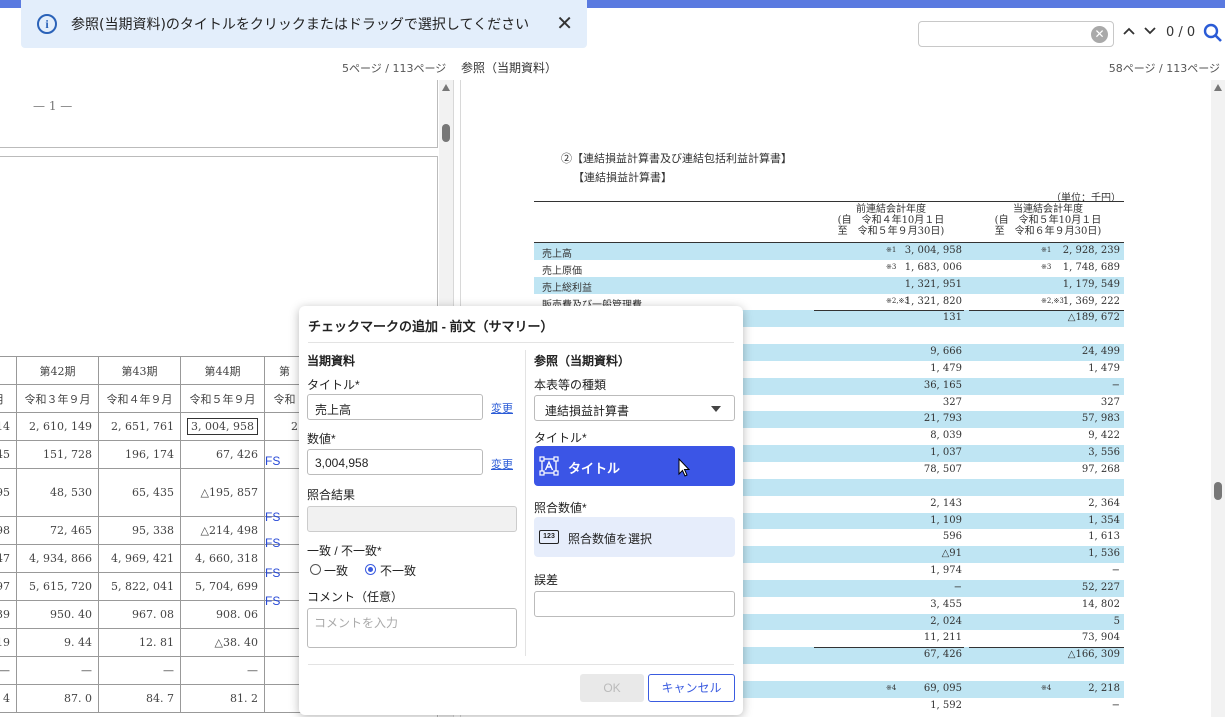 This screenshot has height=717, width=1225. I want to click on table-cell: 第44期, so click(222, 370).